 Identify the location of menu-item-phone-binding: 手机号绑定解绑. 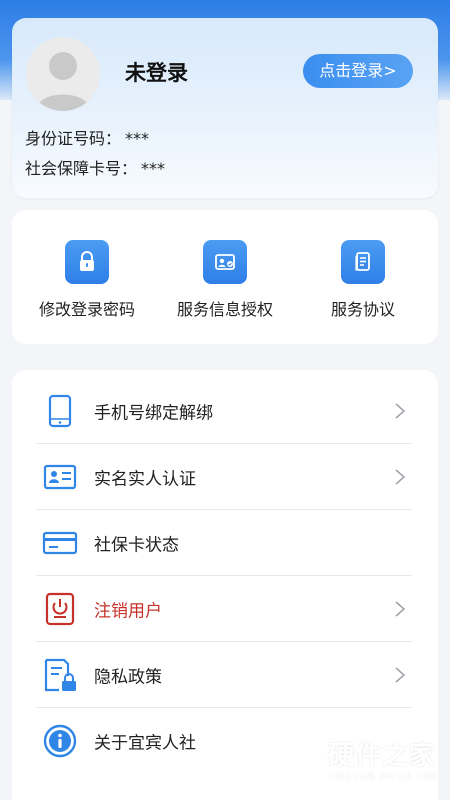
(224, 411).